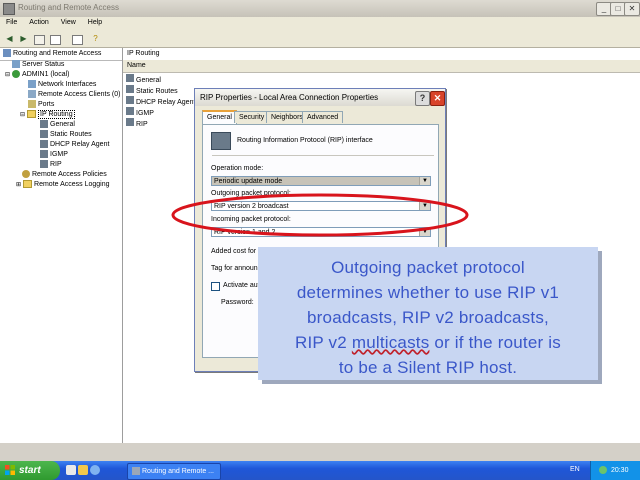 The height and width of the screenshot is (480, 640). Describe the element at coordinates (10, 470) in the screenshot. I see `windows-logo-icon` at that location.